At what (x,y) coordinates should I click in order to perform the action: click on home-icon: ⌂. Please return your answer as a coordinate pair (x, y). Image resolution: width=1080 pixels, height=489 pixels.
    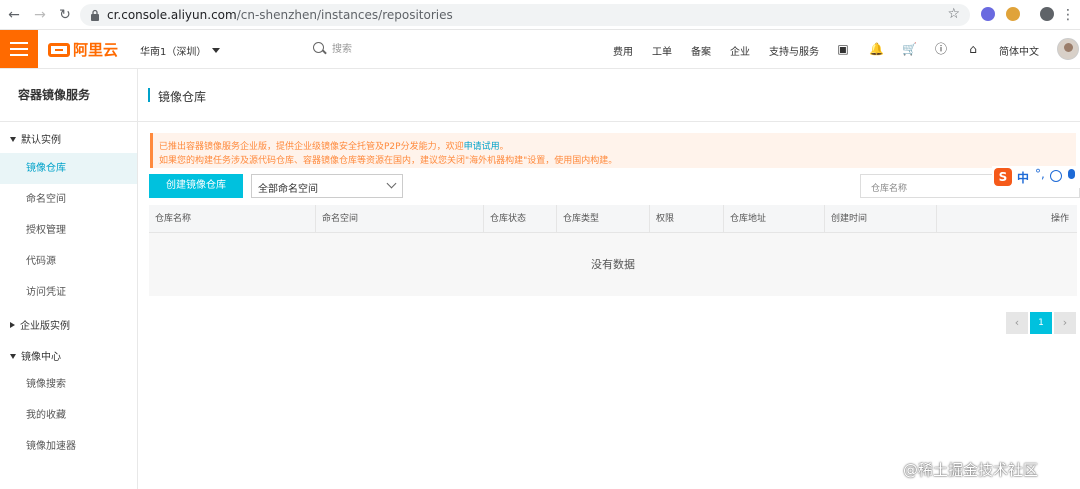
    Looking at the image, I should click on (973, 49).